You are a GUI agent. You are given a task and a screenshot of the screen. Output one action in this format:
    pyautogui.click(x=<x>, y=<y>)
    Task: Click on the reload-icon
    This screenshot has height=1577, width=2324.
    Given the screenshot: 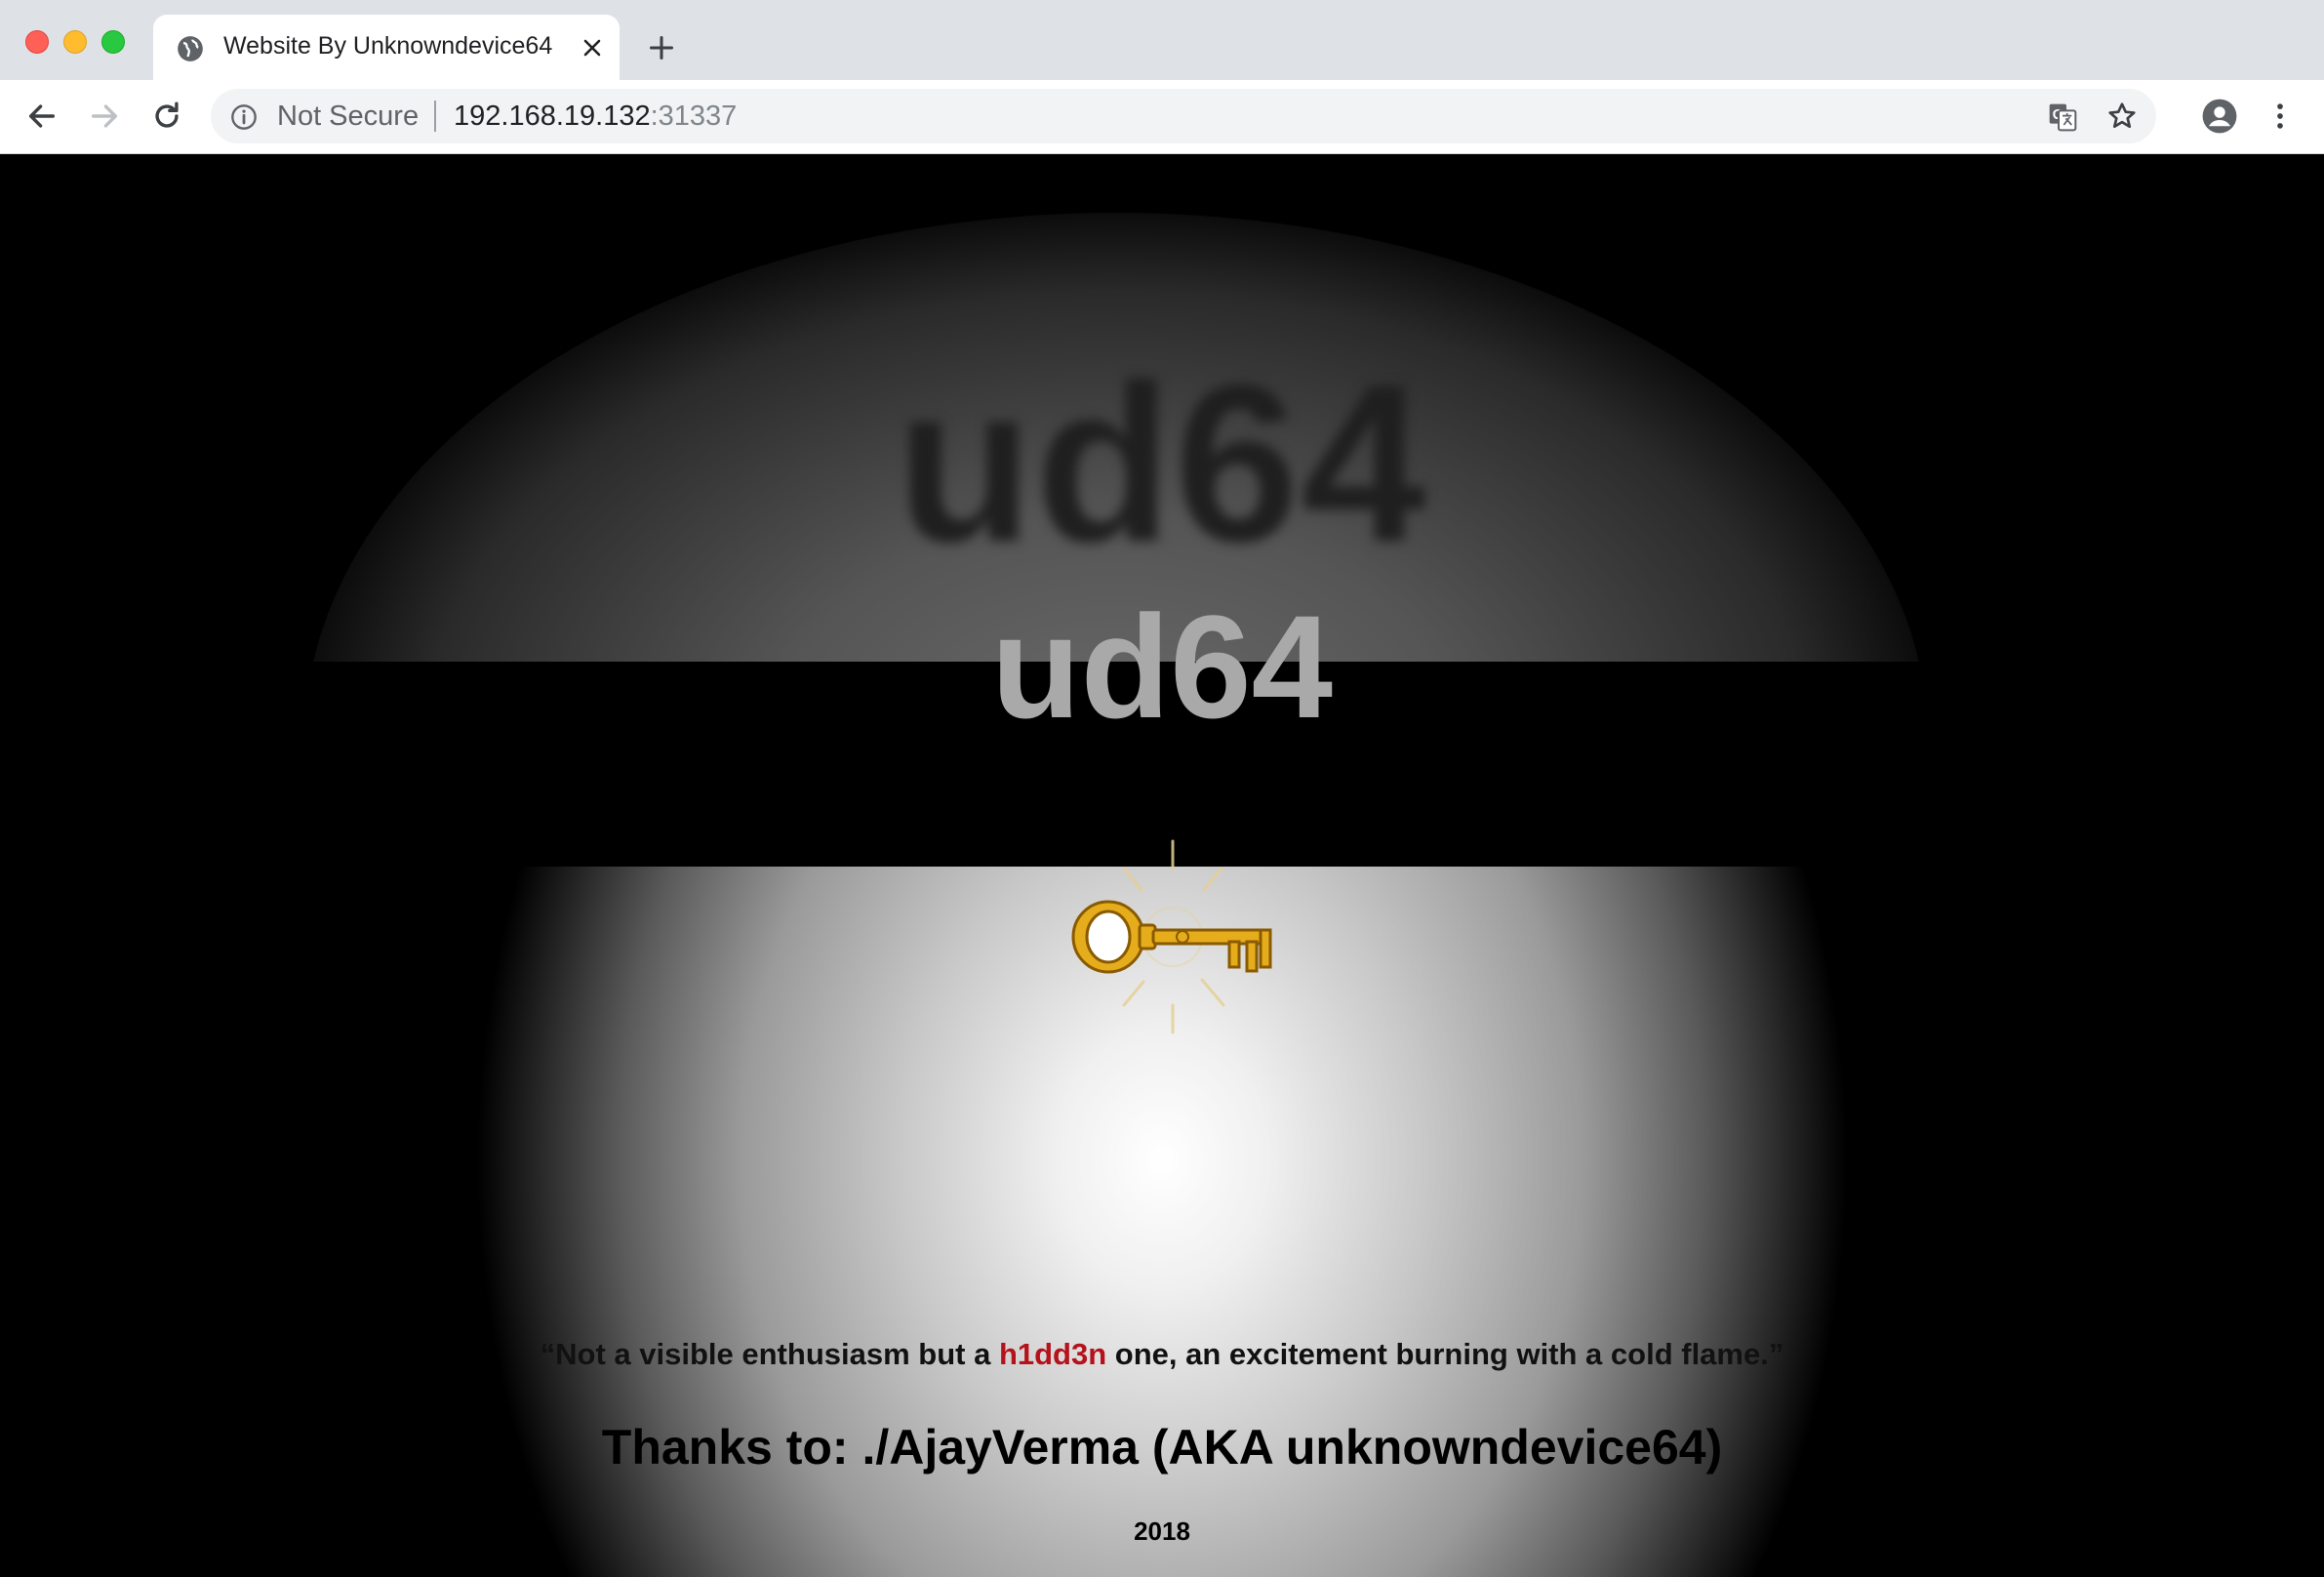 What is the action you would take?
    pyautogui.click(x=166, y=116)
    